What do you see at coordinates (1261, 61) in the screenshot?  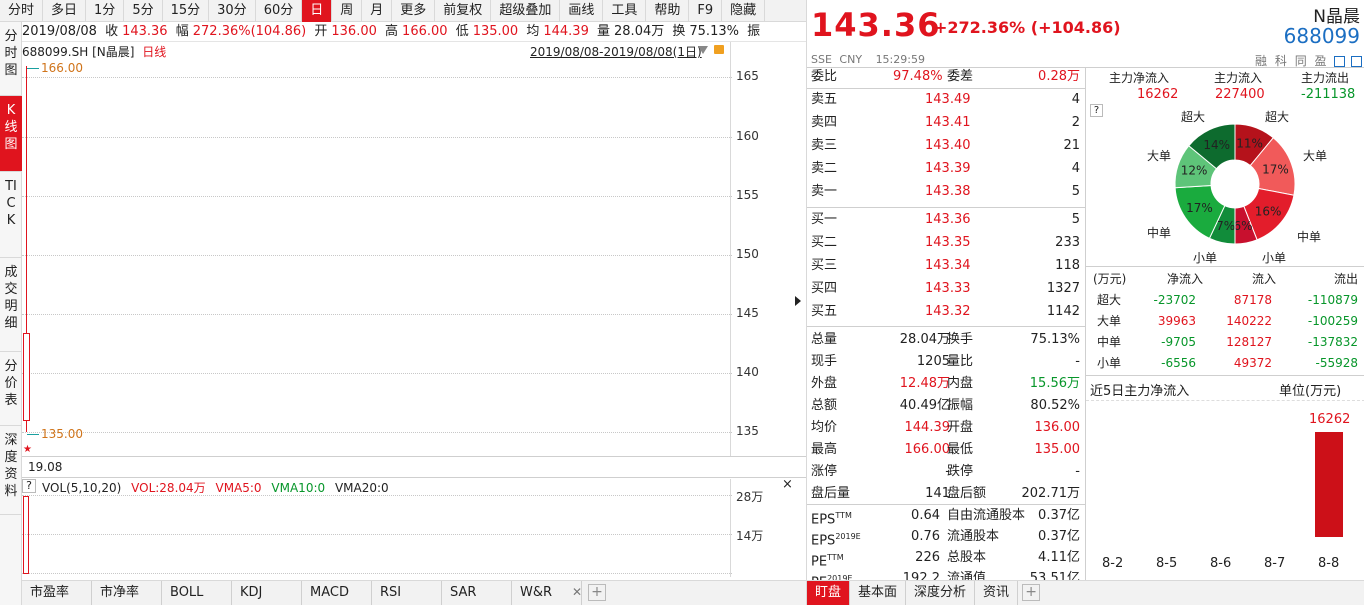 I see `rong-icon: 融` at bounding box center [1261, 61].